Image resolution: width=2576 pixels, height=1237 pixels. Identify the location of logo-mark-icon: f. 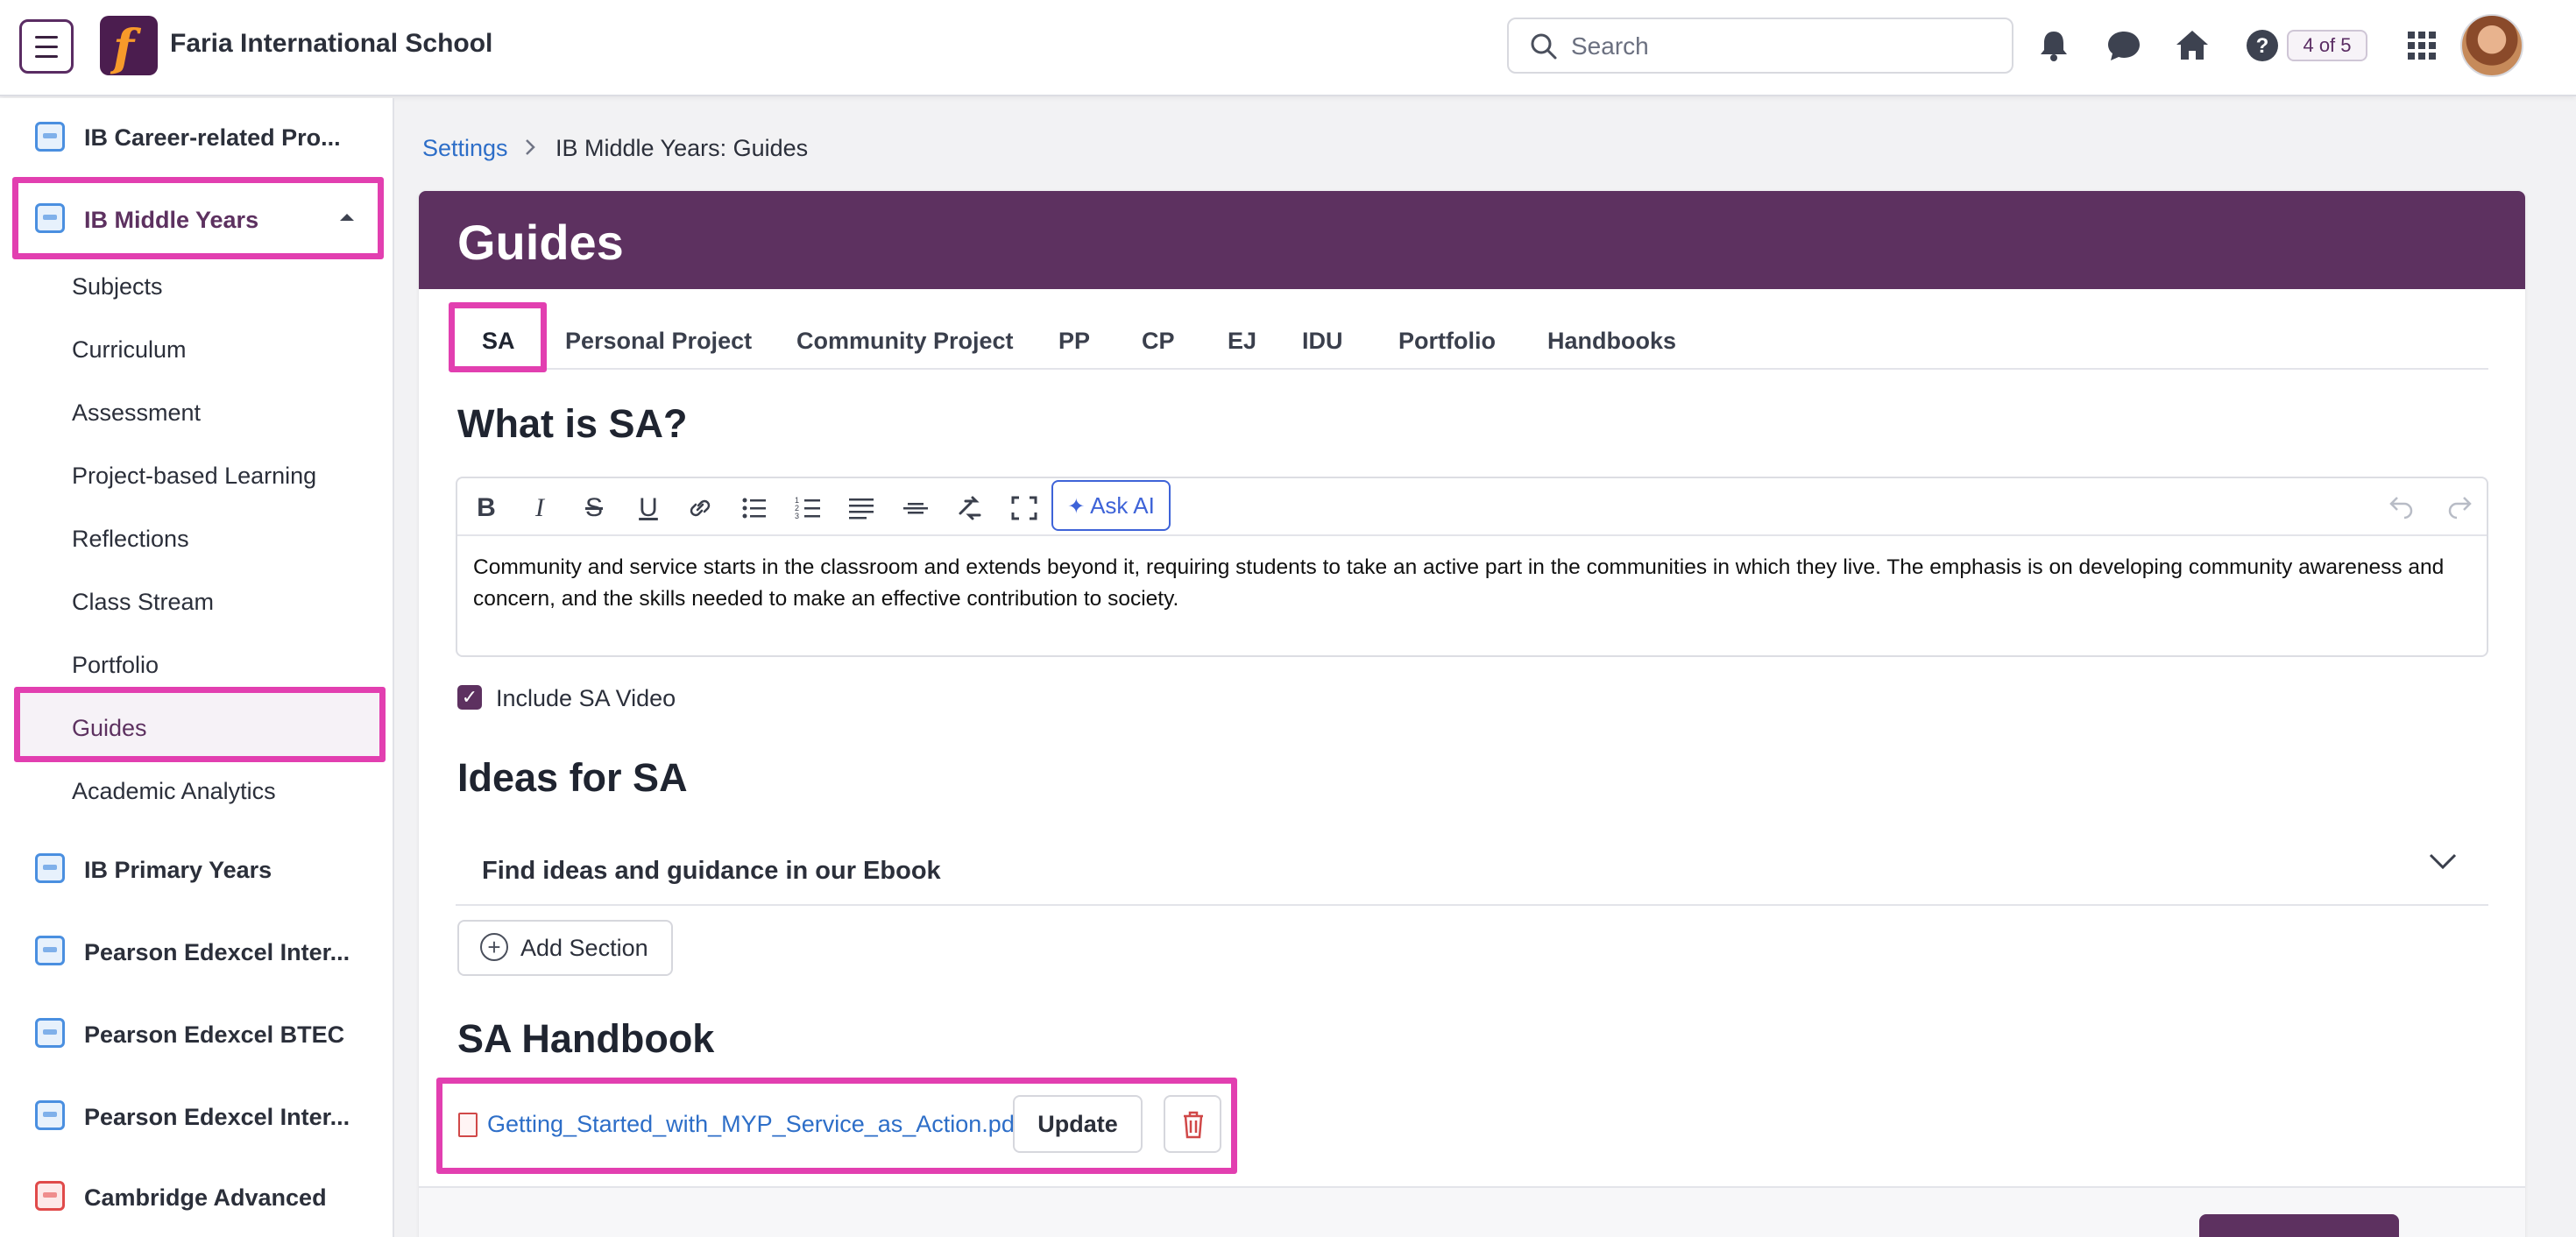
(124, 48).